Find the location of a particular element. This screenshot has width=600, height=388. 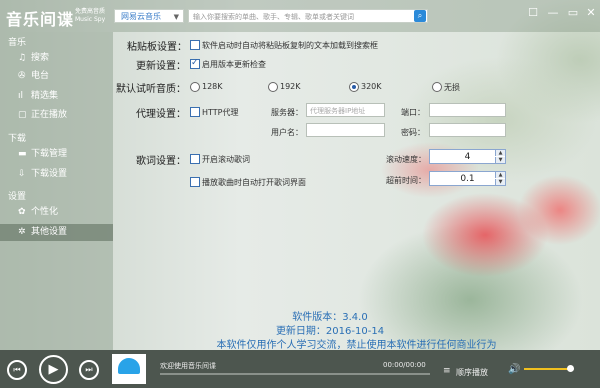

now-playing-text: 欢迎使用音乐间谍 is located at coordinates (188, 366).